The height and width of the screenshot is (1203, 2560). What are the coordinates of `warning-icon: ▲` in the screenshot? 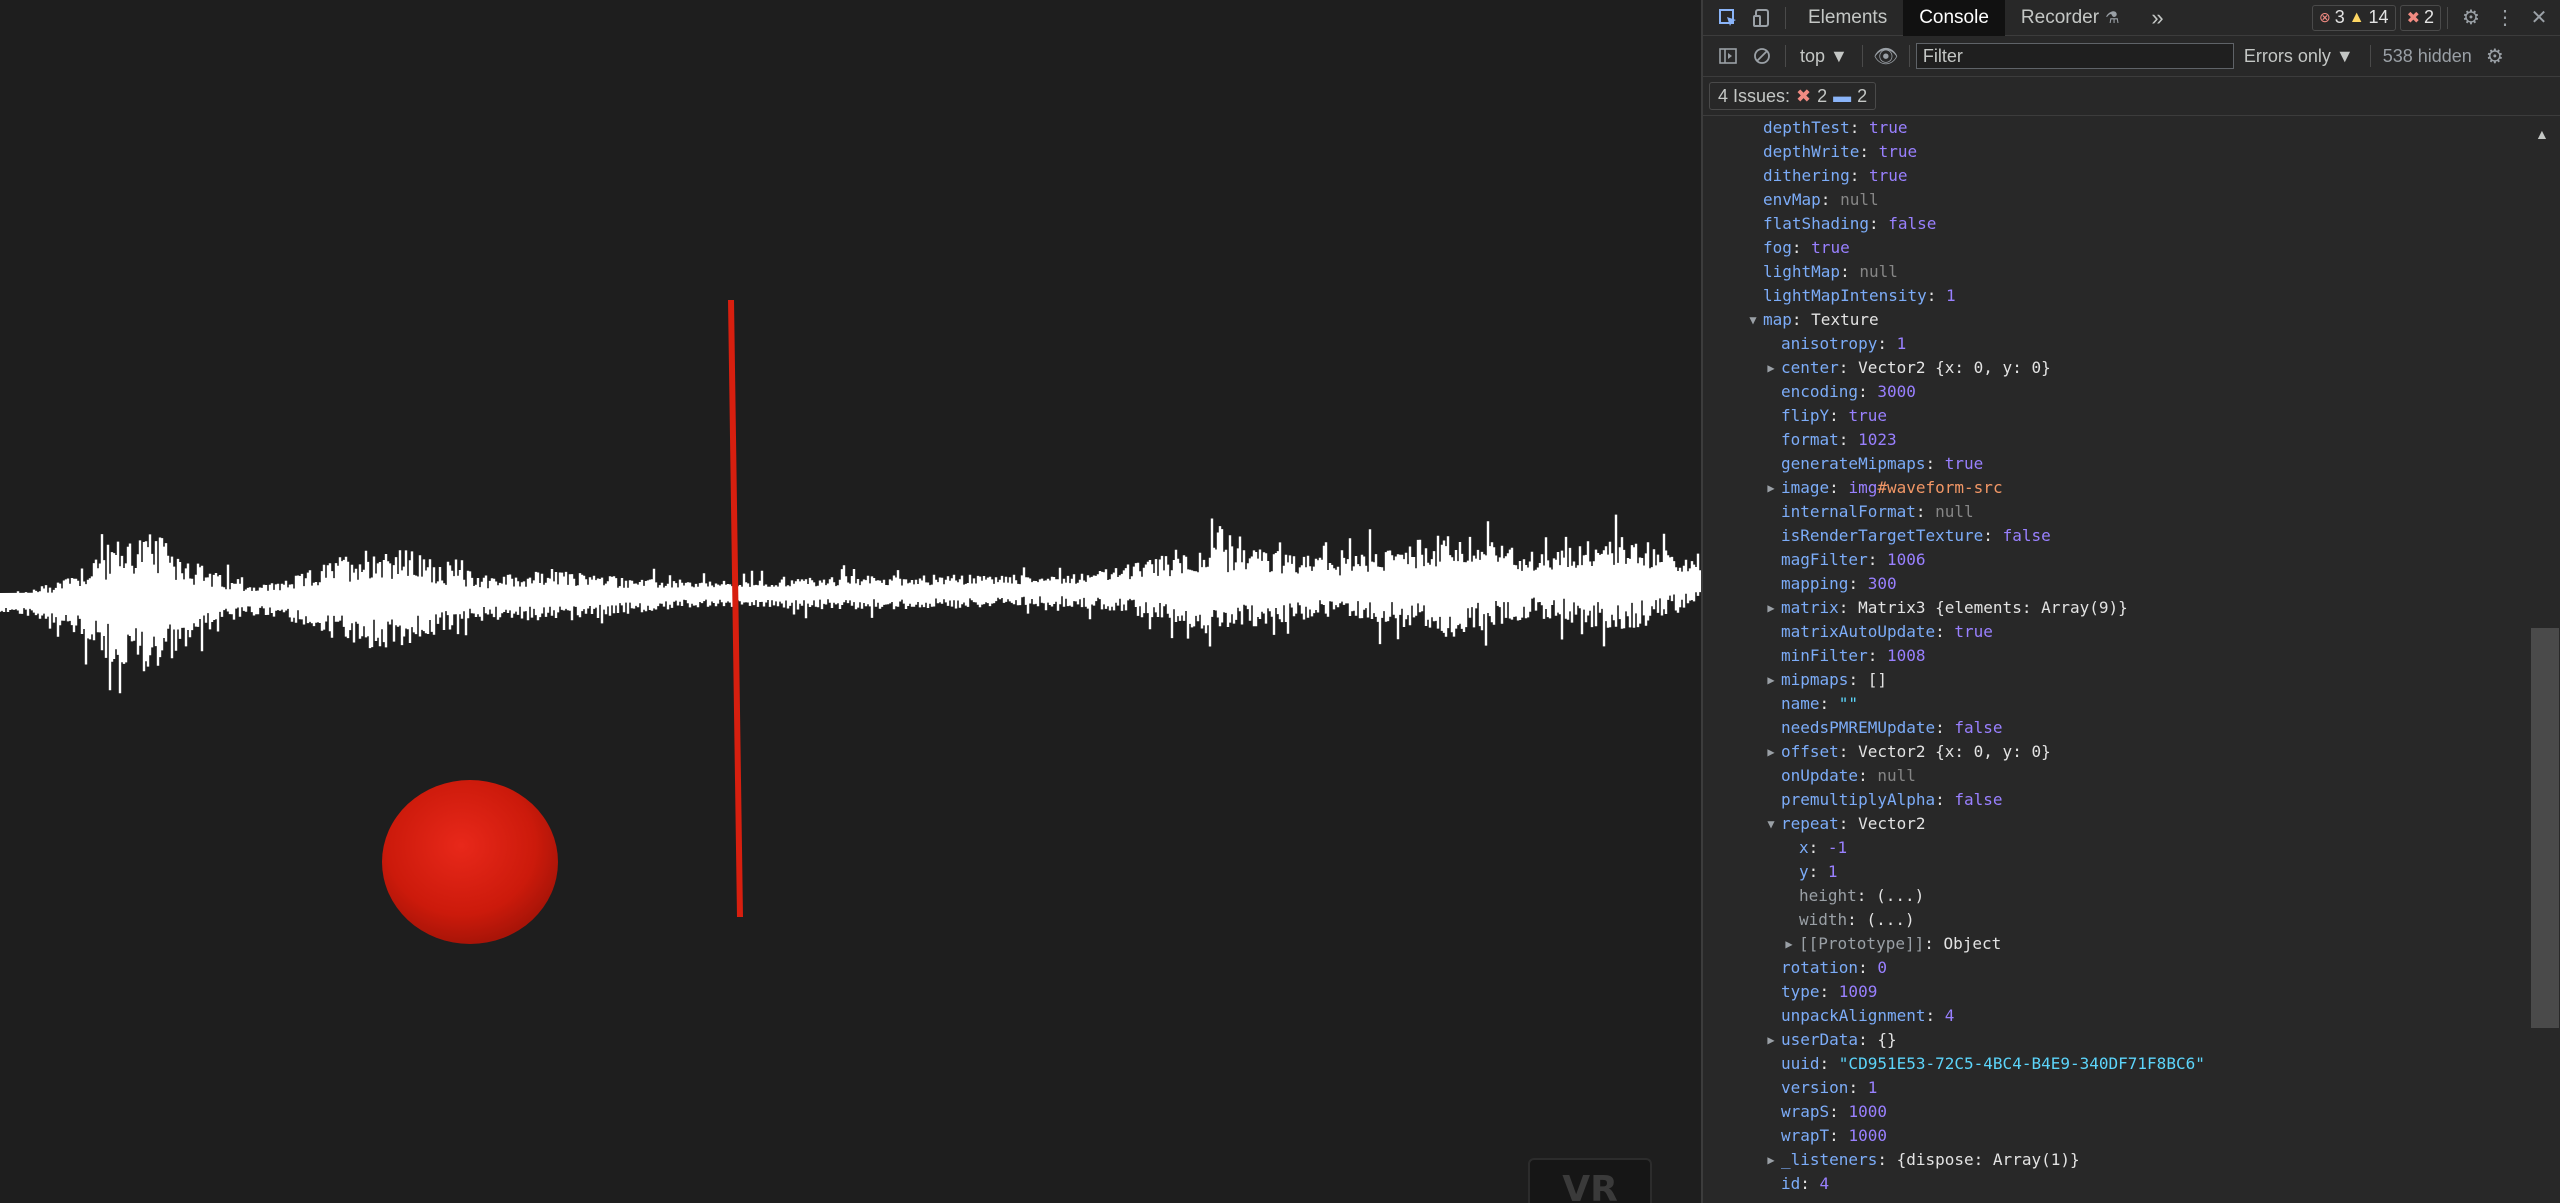 It's located at (2356, 17).